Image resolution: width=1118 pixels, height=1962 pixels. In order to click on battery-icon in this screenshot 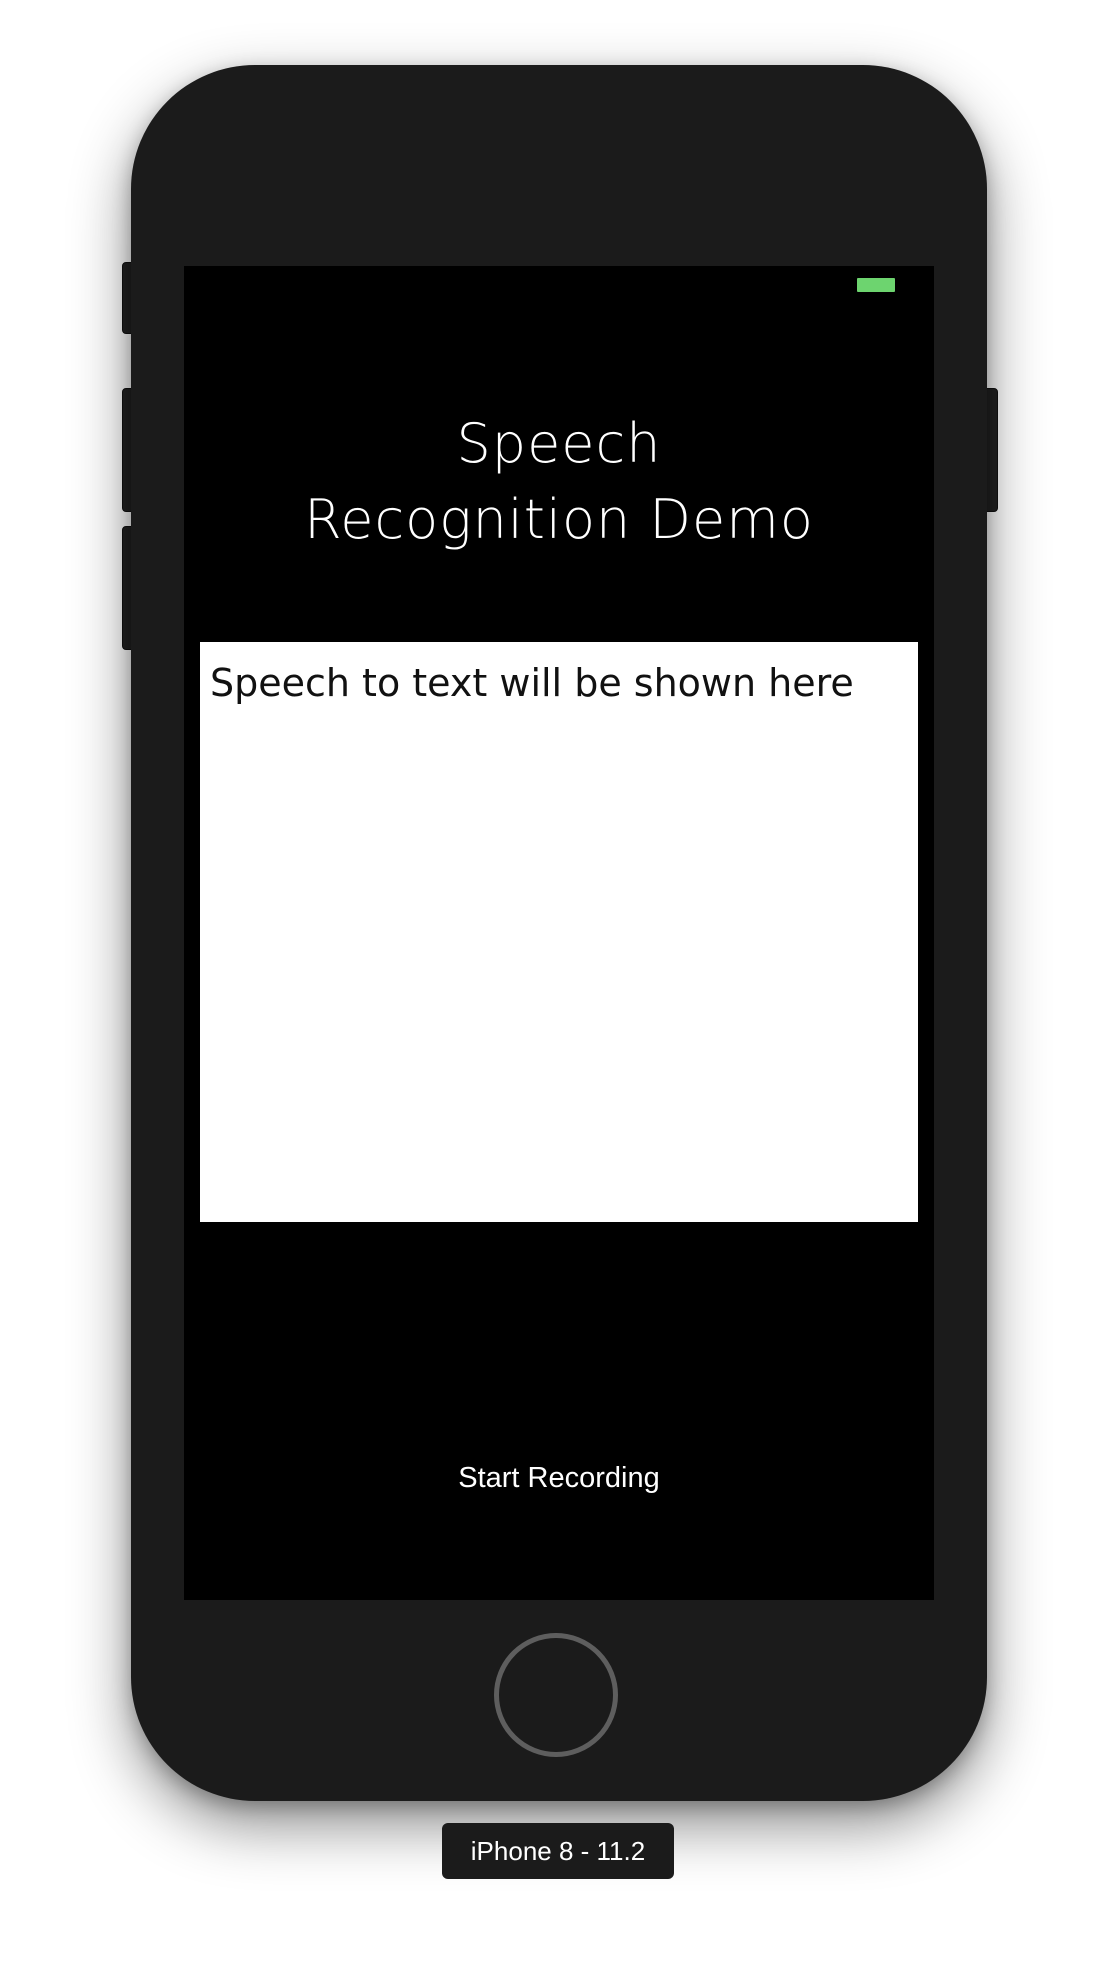, I will do `click(876, 285)`.